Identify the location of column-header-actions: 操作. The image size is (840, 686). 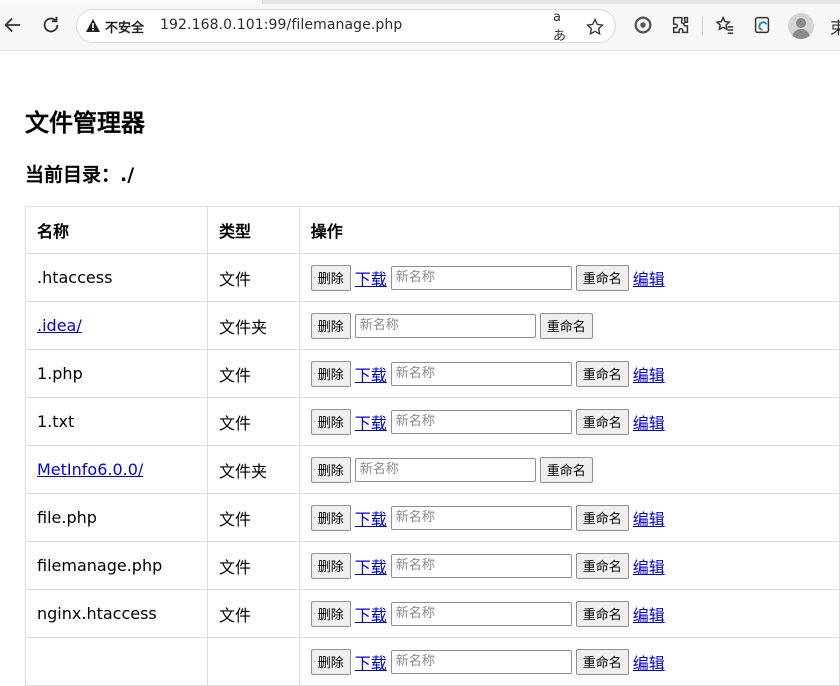
(569, 230).